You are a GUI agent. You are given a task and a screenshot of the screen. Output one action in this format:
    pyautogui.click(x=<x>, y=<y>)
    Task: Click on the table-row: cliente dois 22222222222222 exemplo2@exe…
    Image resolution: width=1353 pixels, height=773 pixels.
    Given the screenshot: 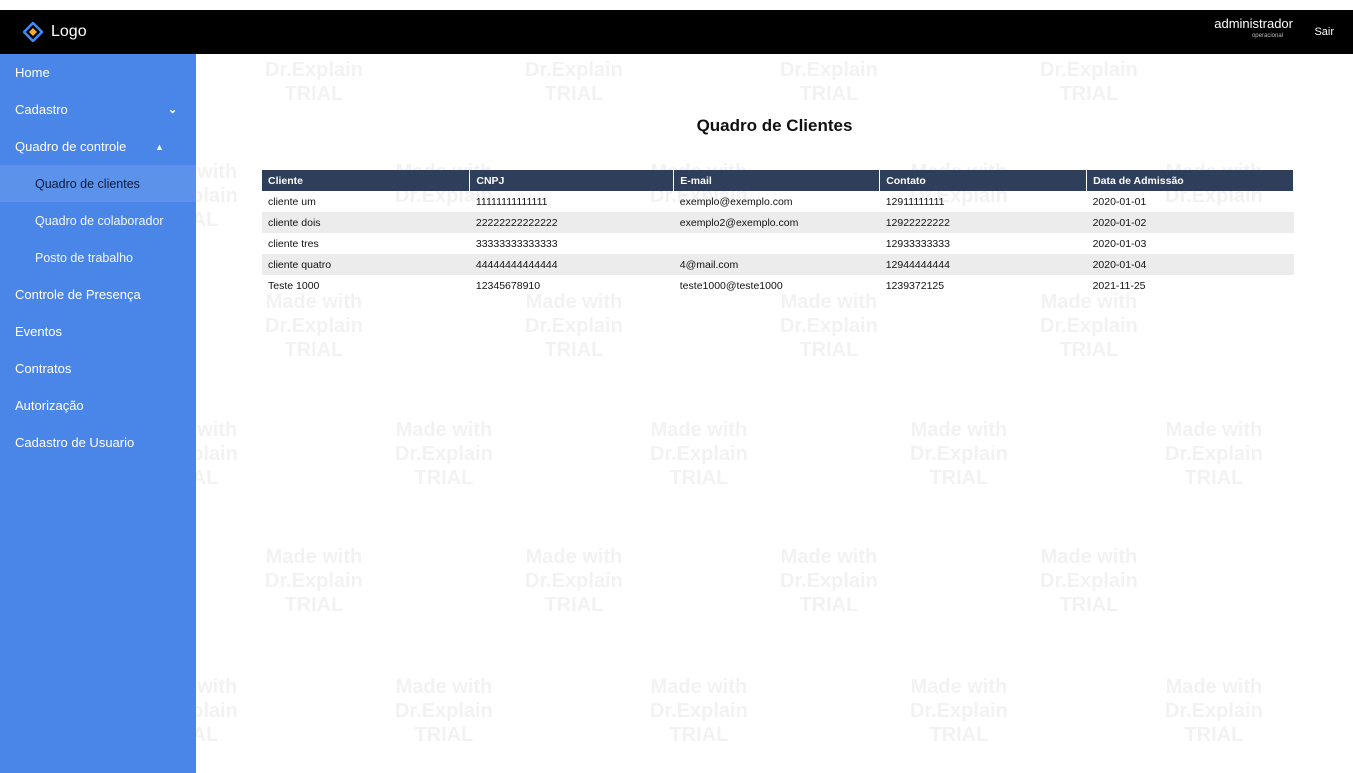 What is the action you would take?
    pyautogui.click(x=778, y=222)
    